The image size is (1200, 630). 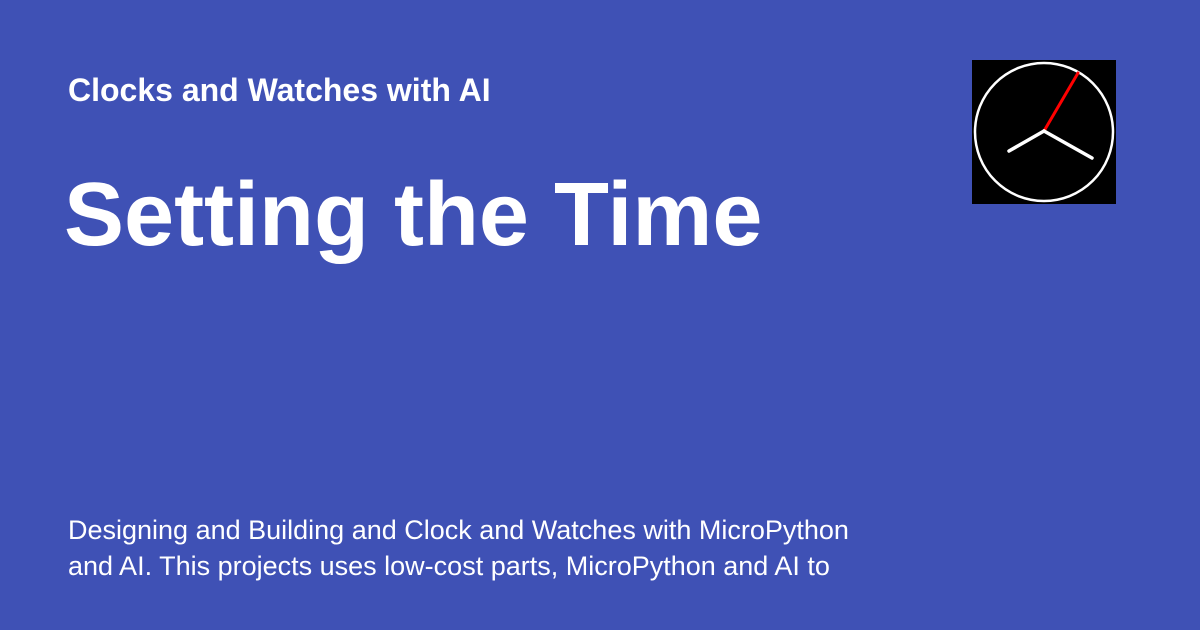 I want to click on page-title: Setting the Time, so click(x=413, y=215).